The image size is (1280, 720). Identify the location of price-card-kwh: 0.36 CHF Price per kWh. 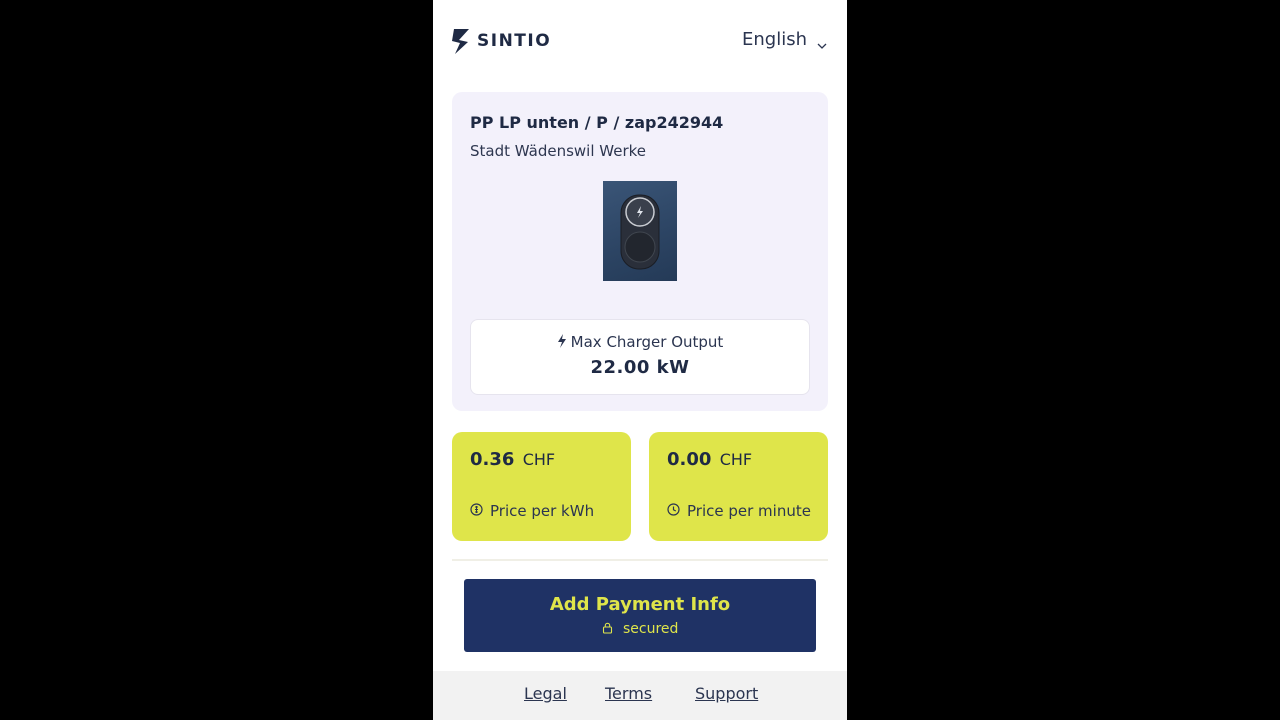
(541, 486).